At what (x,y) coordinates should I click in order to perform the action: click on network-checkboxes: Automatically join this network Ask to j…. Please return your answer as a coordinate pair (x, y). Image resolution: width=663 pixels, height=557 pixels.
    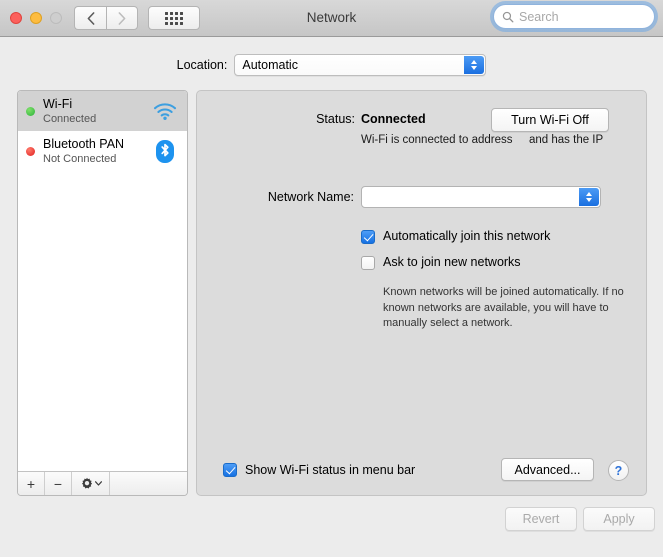
    Looking at the image, I should click on (455, 255).